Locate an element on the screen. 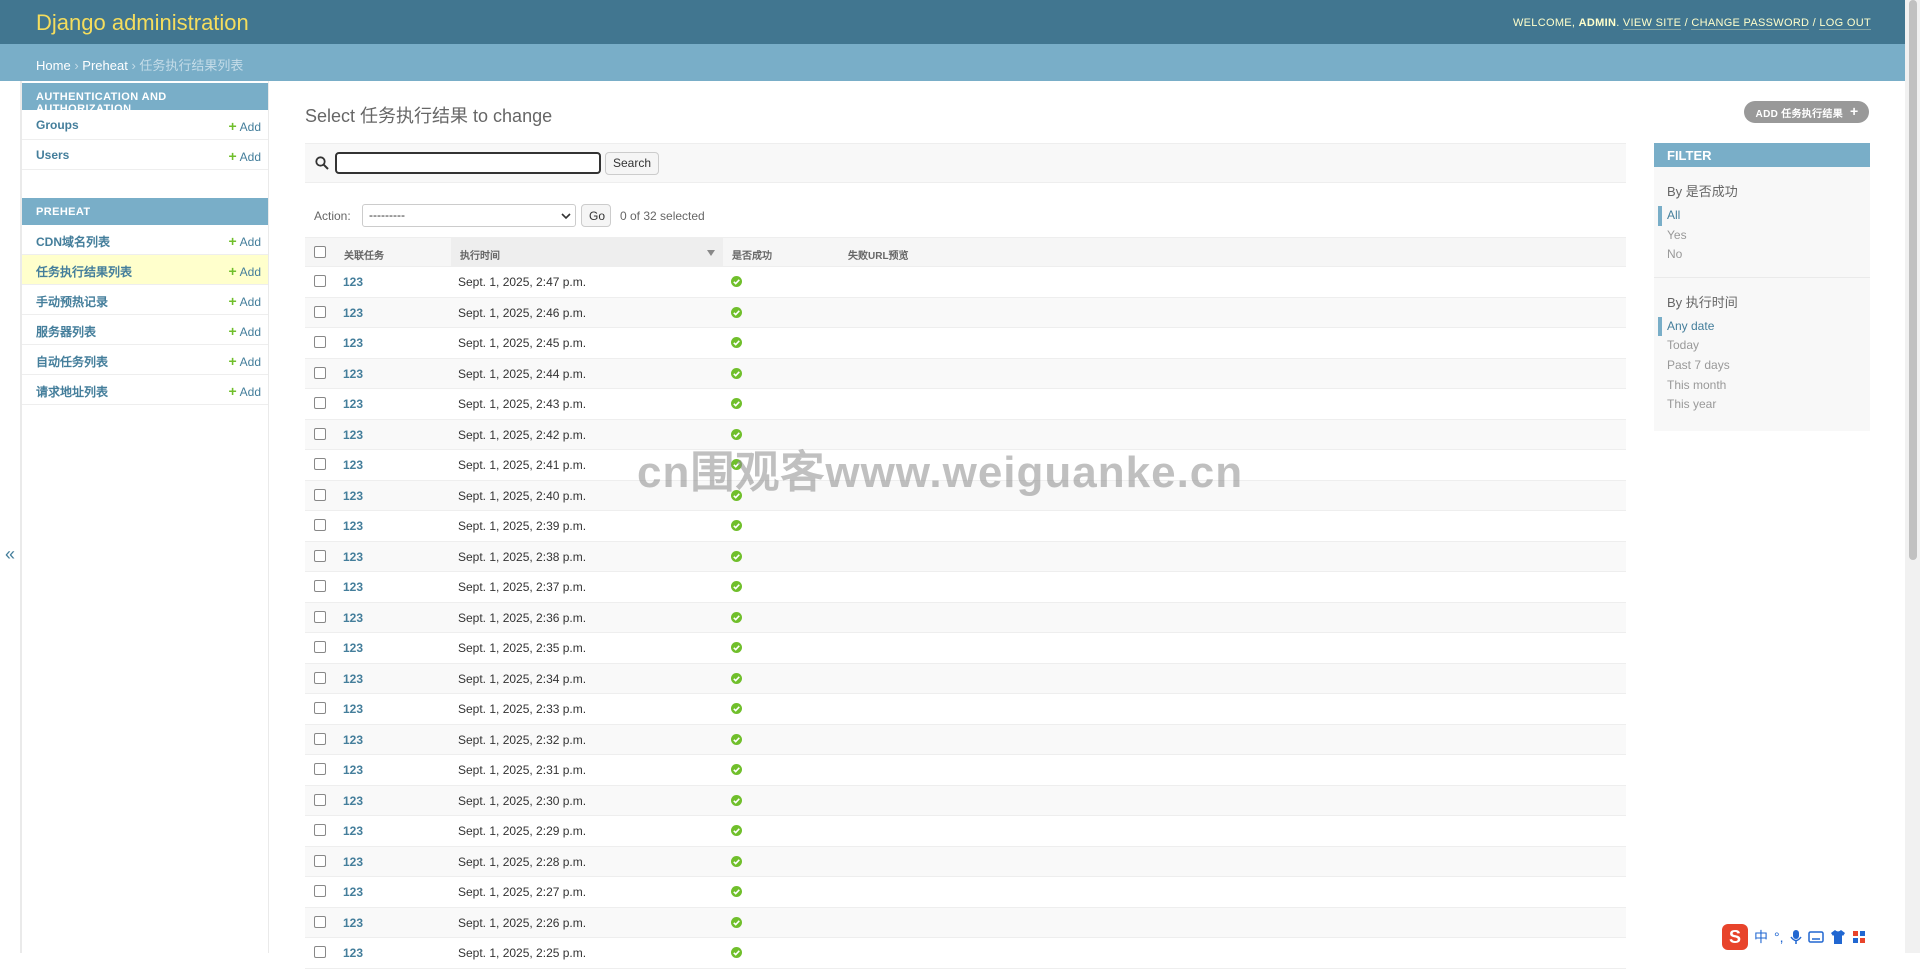 The height and width of the screenshot is (969, 1920). filter-option-this-month: This month is located at coordinates (1762, 386).